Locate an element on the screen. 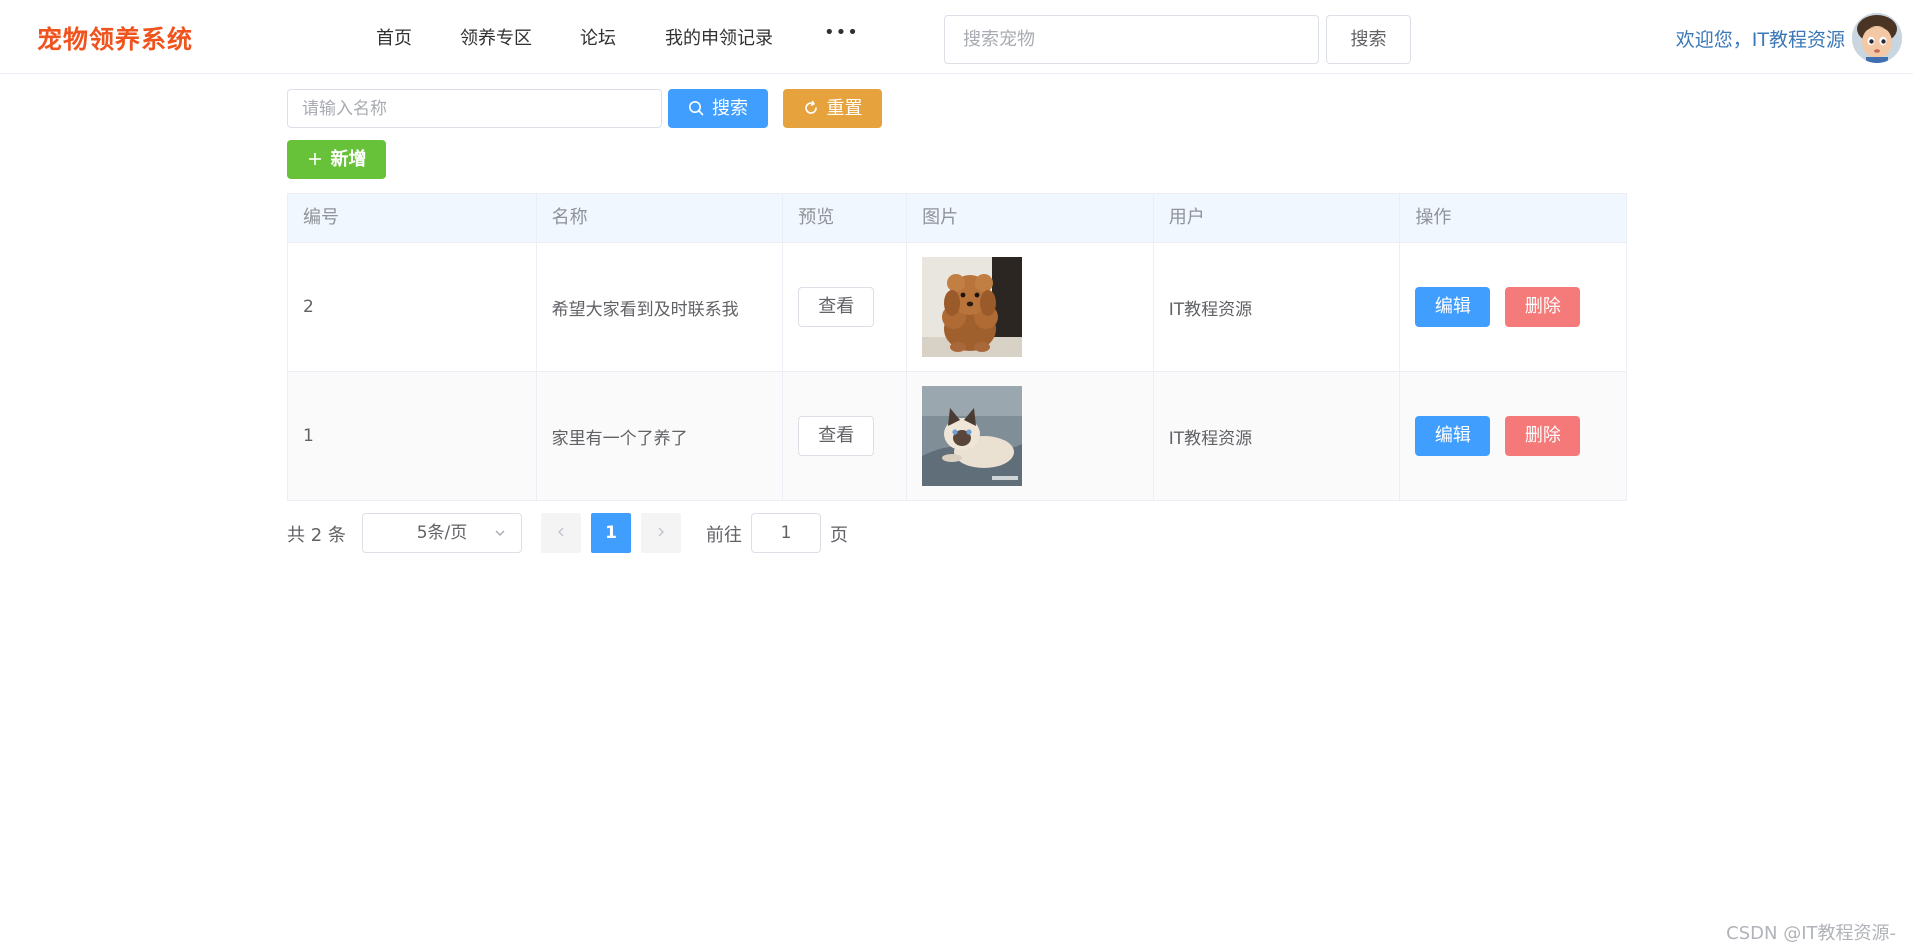  goto-suffix: 页 is located at coordinates (839, 535).